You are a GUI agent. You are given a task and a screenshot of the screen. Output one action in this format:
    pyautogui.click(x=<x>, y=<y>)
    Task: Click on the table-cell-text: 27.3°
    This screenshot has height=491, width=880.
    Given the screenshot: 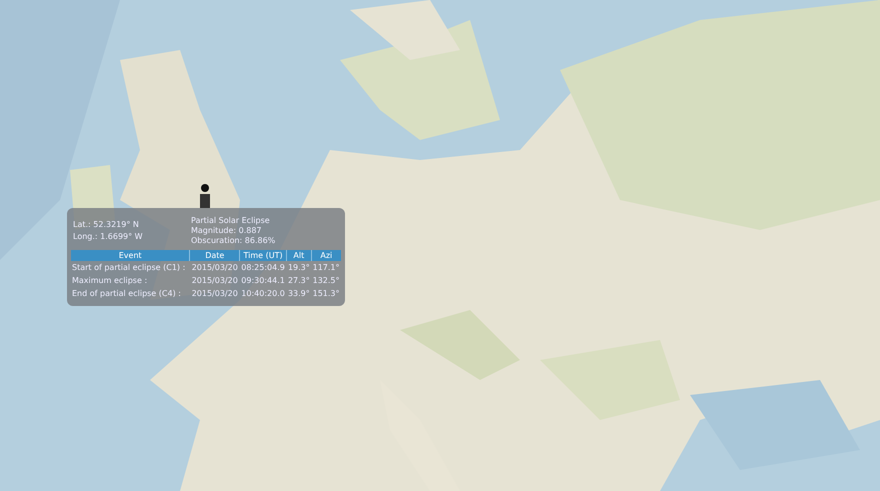 What is the action you would take?
    pyautogui.click(x=298, y=281)
    